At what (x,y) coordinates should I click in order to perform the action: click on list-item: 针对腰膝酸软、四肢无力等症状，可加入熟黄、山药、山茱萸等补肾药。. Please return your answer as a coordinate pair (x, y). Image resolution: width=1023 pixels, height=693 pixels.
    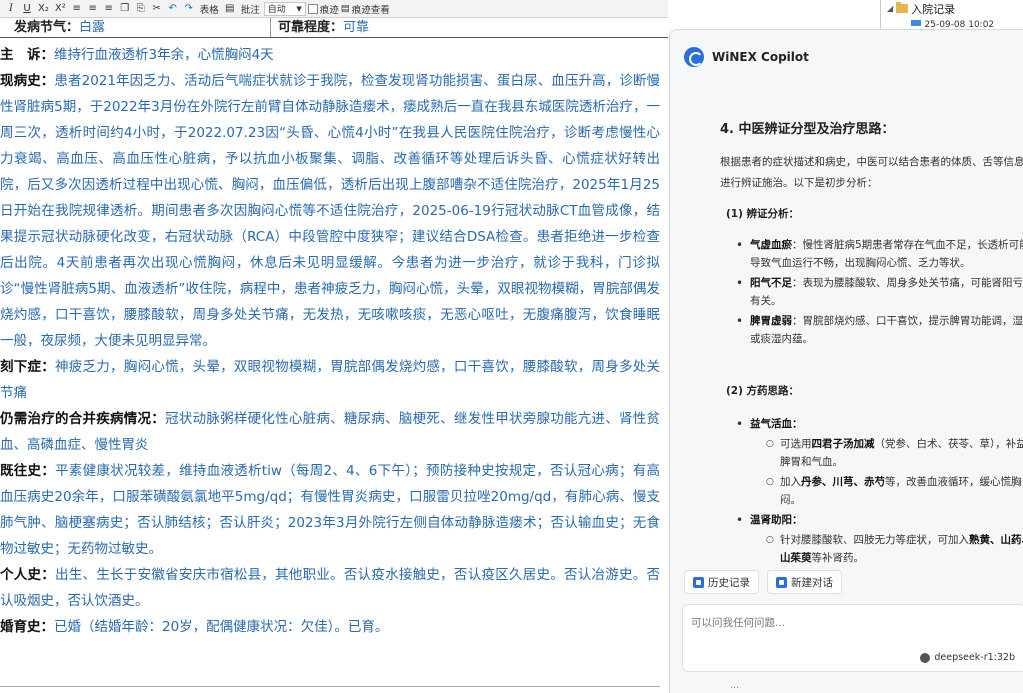
    Looking at the image, I should click on (886, 547).